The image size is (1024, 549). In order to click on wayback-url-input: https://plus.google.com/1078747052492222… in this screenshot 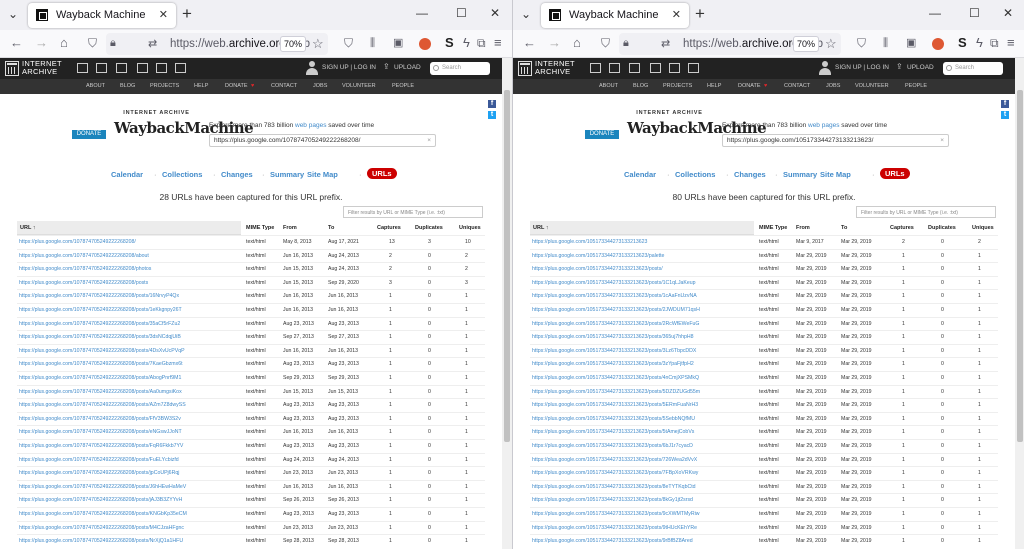, I will do `click(322, 140)`.